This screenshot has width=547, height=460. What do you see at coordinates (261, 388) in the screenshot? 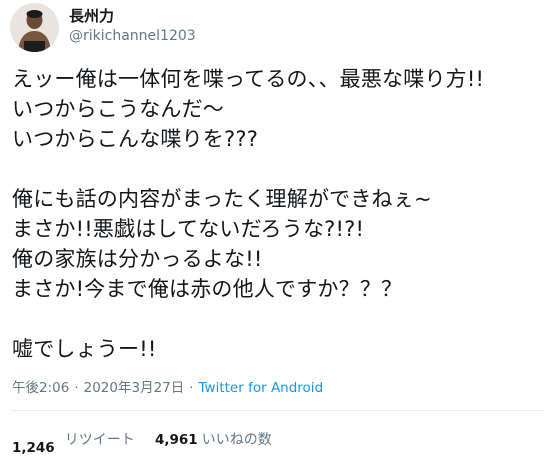
I see `tweet-source-link: Twitter for Android` at bounding box center [261, 388].